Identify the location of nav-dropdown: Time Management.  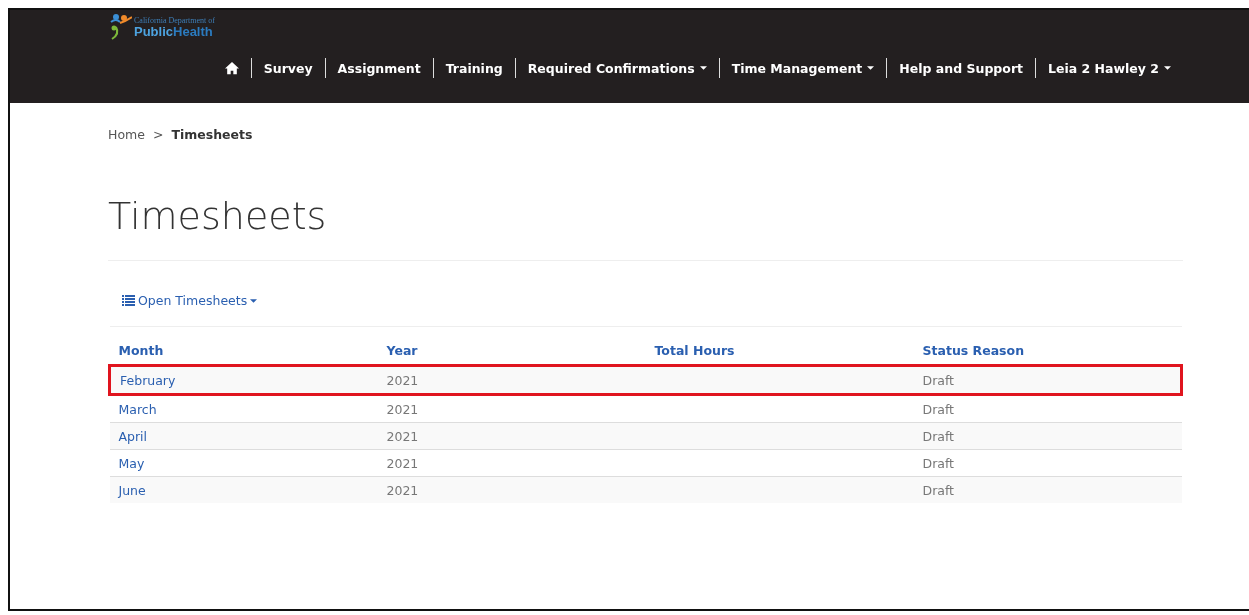
(803, 68).